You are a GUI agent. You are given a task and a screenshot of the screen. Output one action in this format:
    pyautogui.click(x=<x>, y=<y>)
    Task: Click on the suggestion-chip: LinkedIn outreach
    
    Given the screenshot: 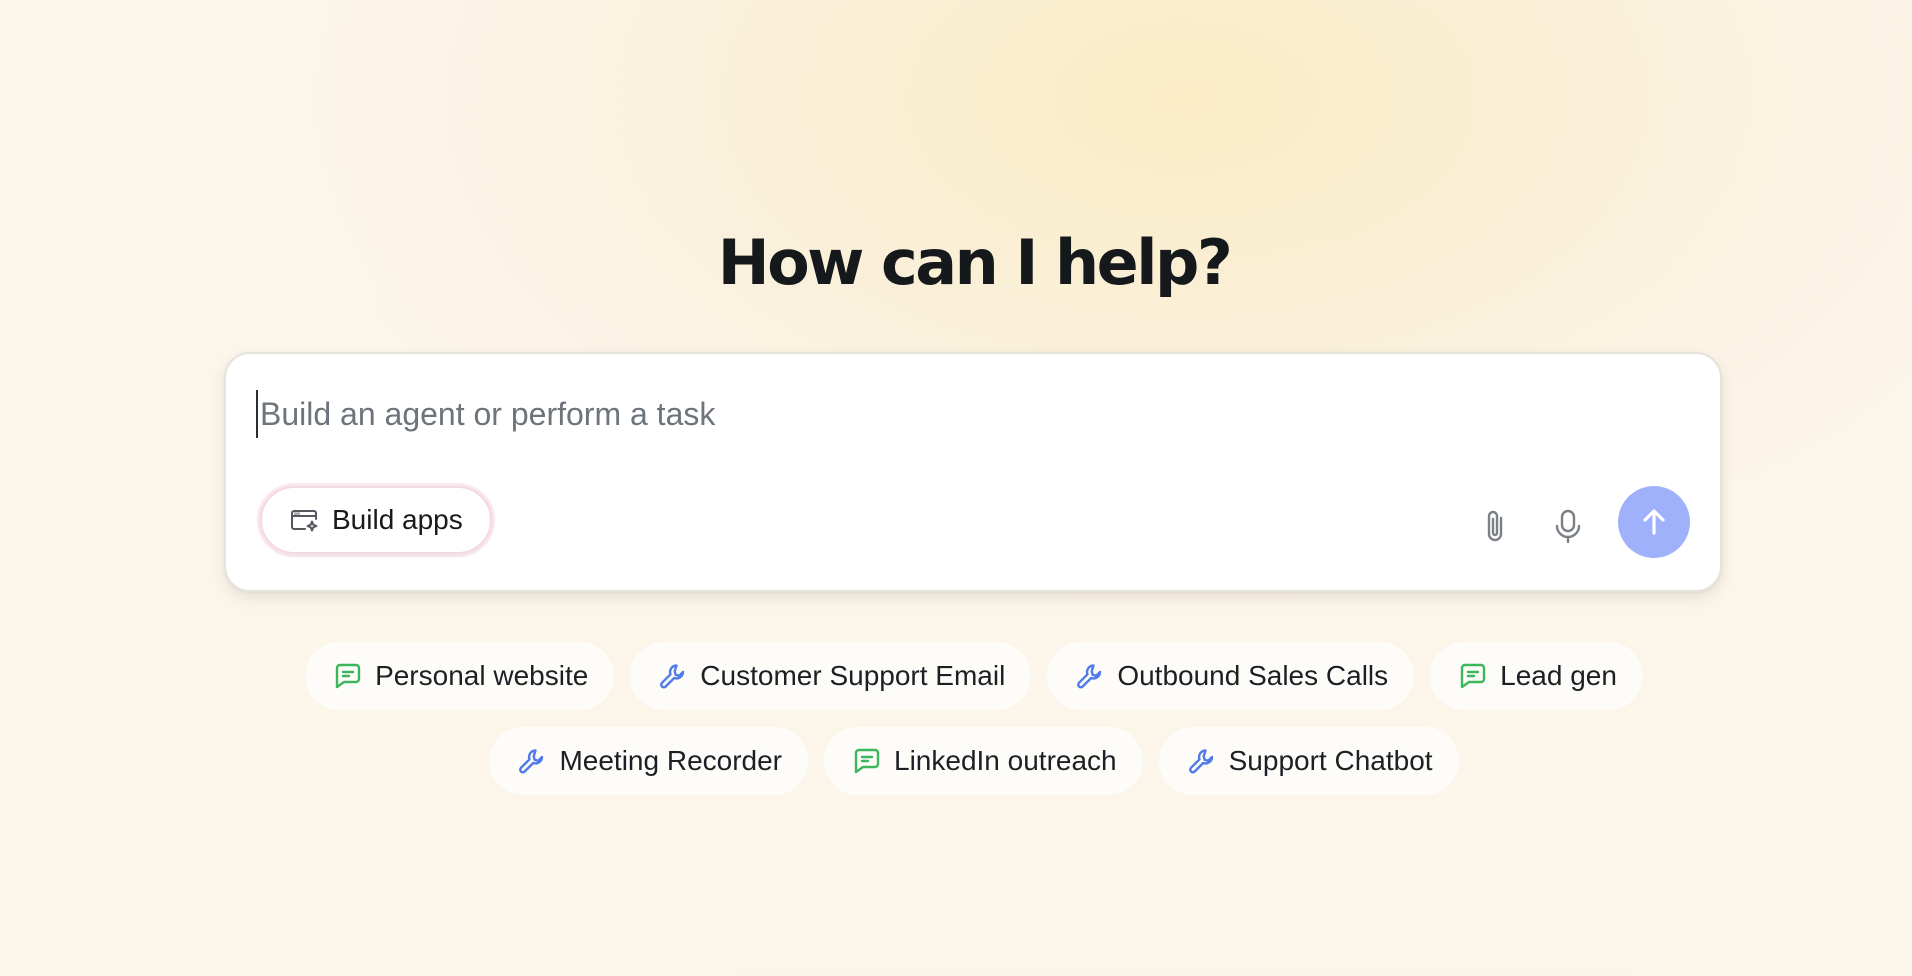 What is the action you would take?
    pyautogui.click(x=983, y=761)
    